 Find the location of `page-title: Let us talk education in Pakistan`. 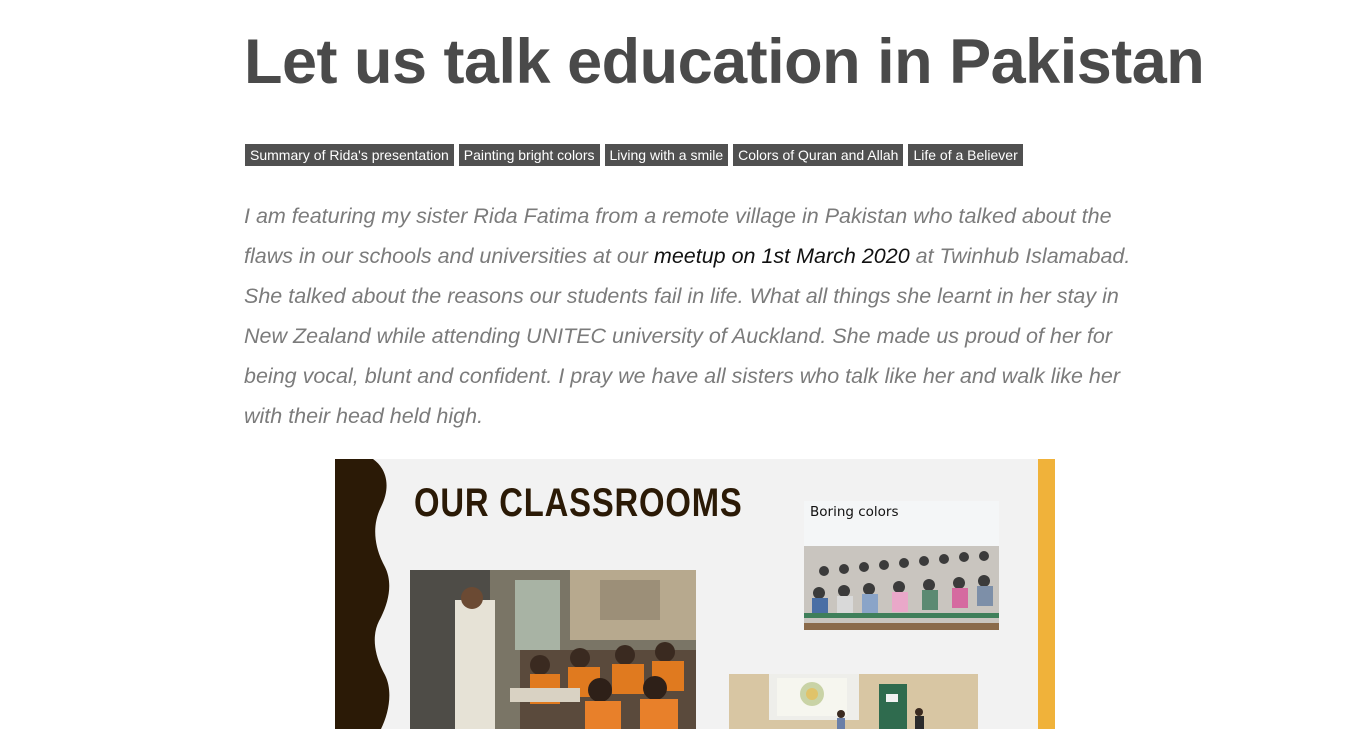

page-title: Let us talk education in Pakistan is located at coordinates (724, 62).